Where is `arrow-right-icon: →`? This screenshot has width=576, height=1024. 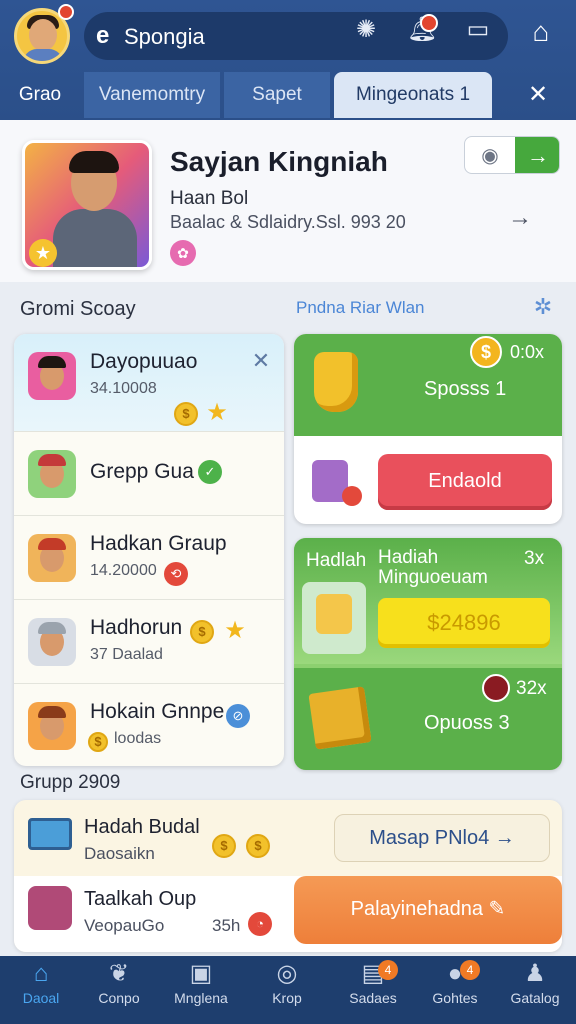 arrow-right-icon: → is located at coordinates (537, 155).